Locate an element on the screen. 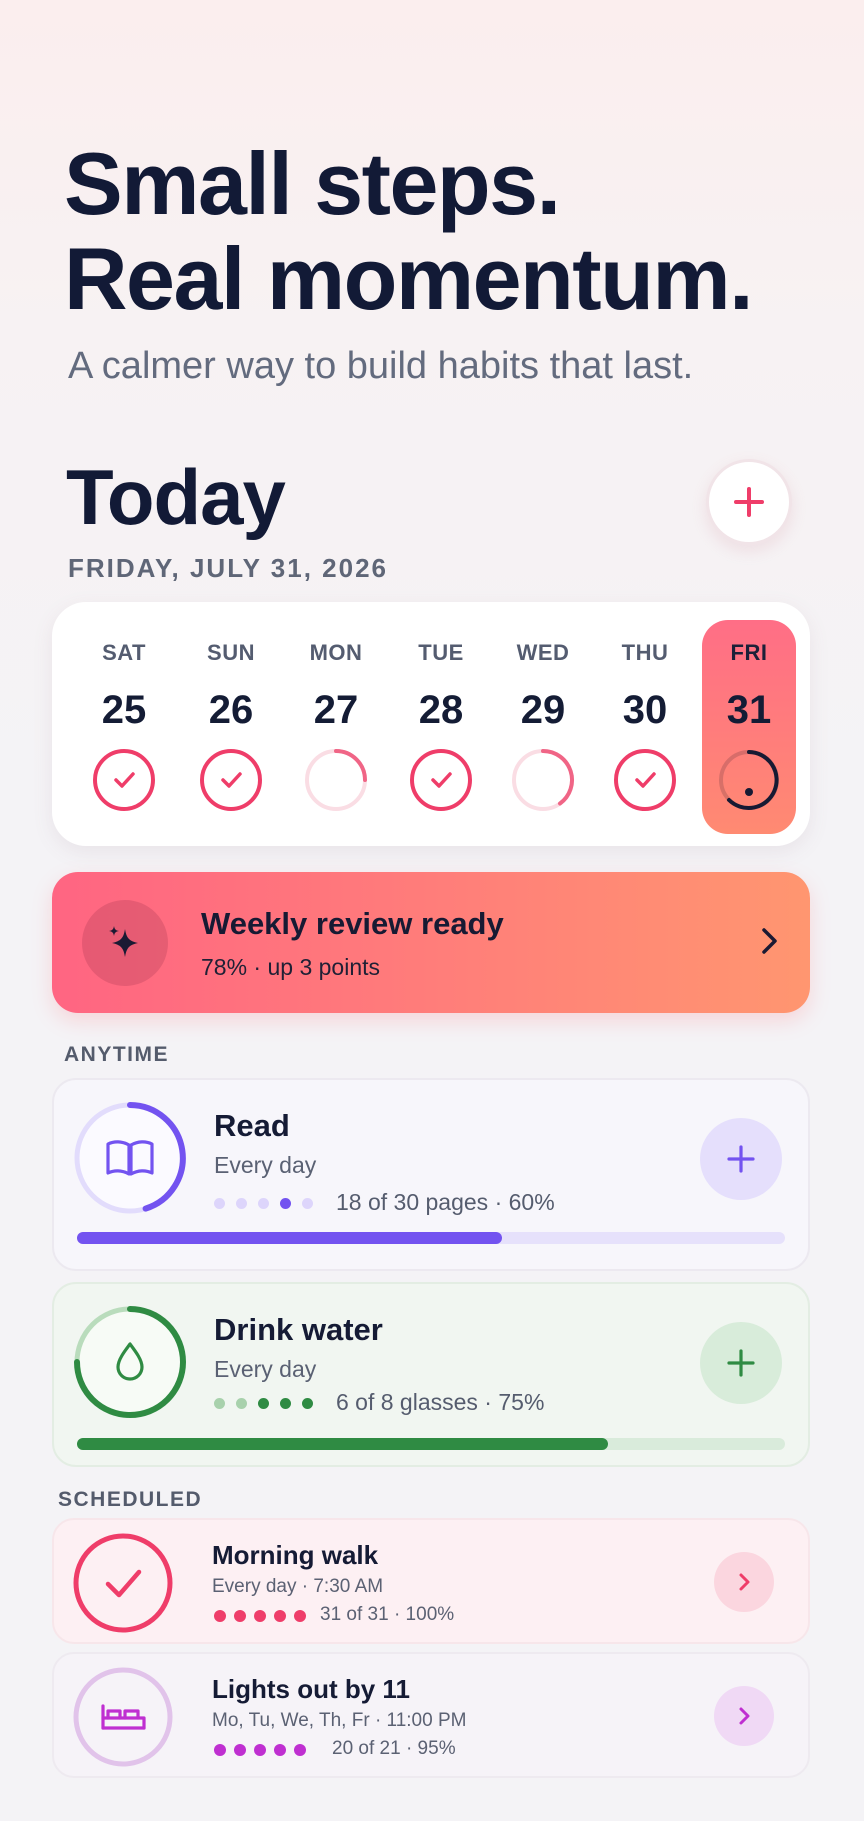 This screenshot has width=864, height=1821. read-progress-ring is located at coordinates (130, 1158).